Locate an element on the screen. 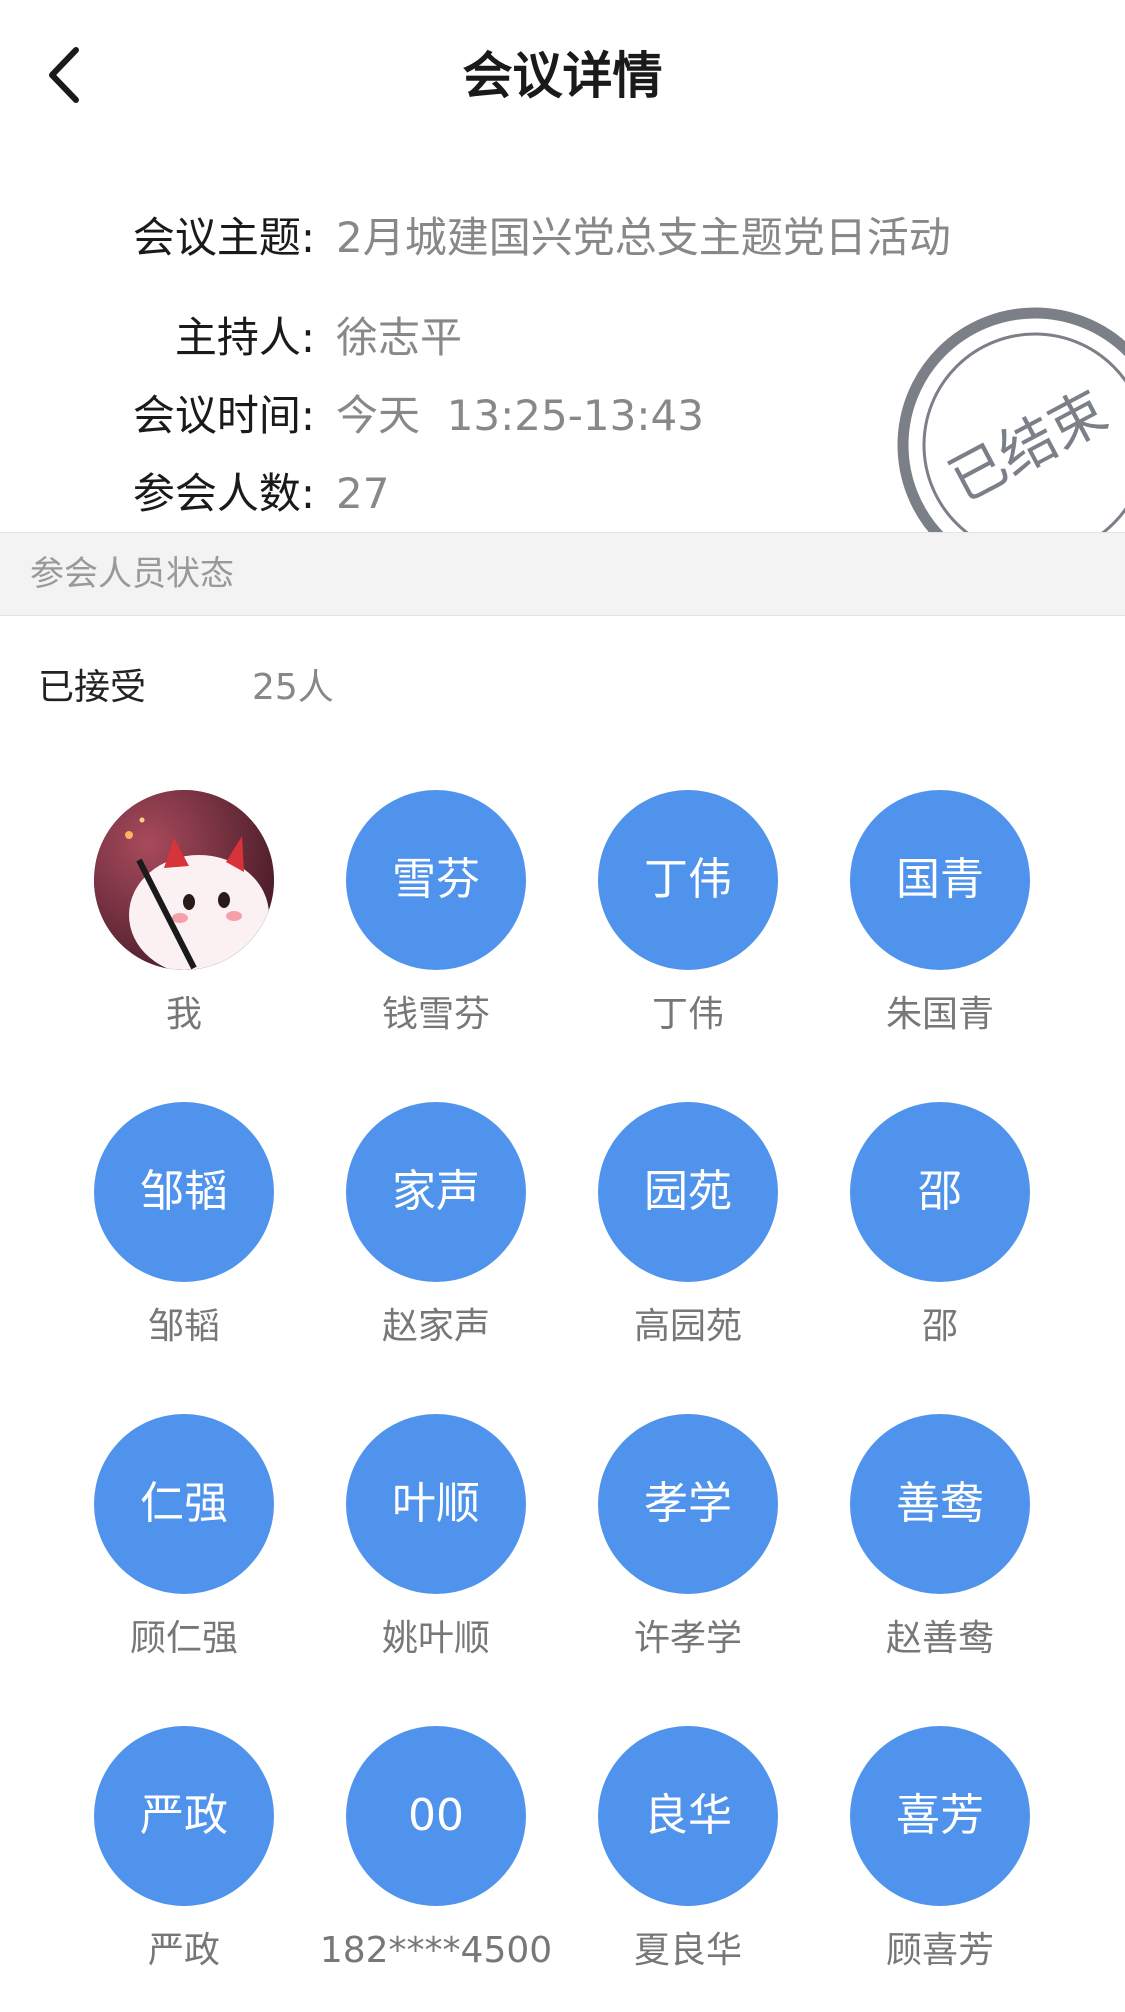 This screenshot has height=2012, width=1125. member-item: 严政 严政 is located at coordinates (184, 1866).